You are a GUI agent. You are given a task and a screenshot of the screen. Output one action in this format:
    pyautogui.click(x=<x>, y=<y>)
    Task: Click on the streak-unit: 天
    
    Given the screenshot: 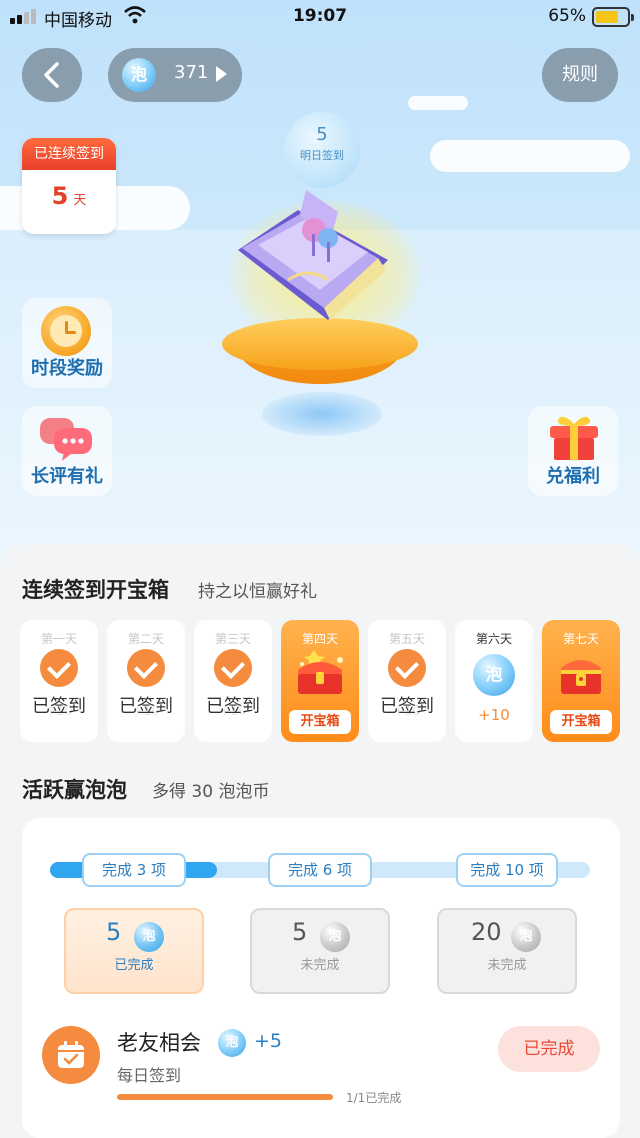 What is the action you would take?
    pyautogui.click(x=80, y=200)
    